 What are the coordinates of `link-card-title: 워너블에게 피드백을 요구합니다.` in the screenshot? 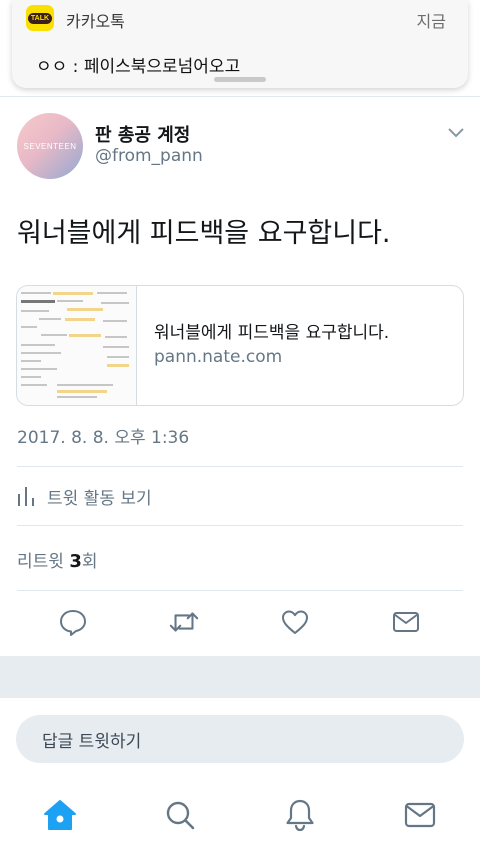 It's located at (272, 333).